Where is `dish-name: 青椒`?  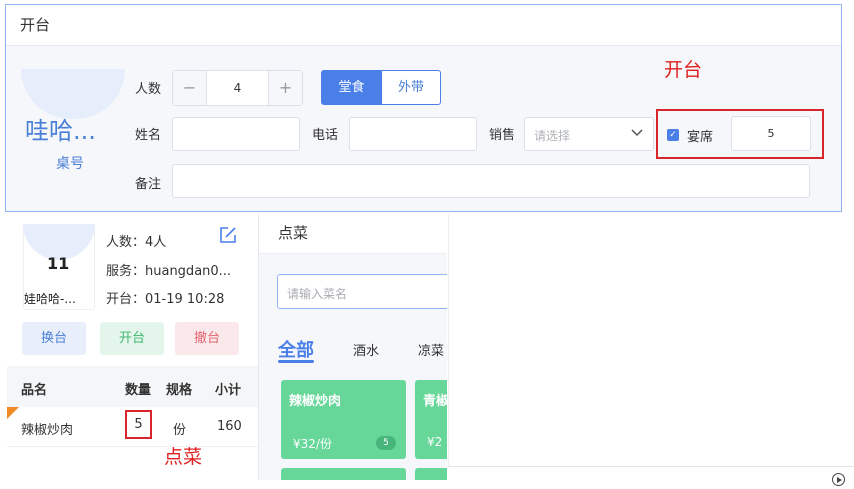 dish-name: 青椒 is located at coordinates (435, 401).